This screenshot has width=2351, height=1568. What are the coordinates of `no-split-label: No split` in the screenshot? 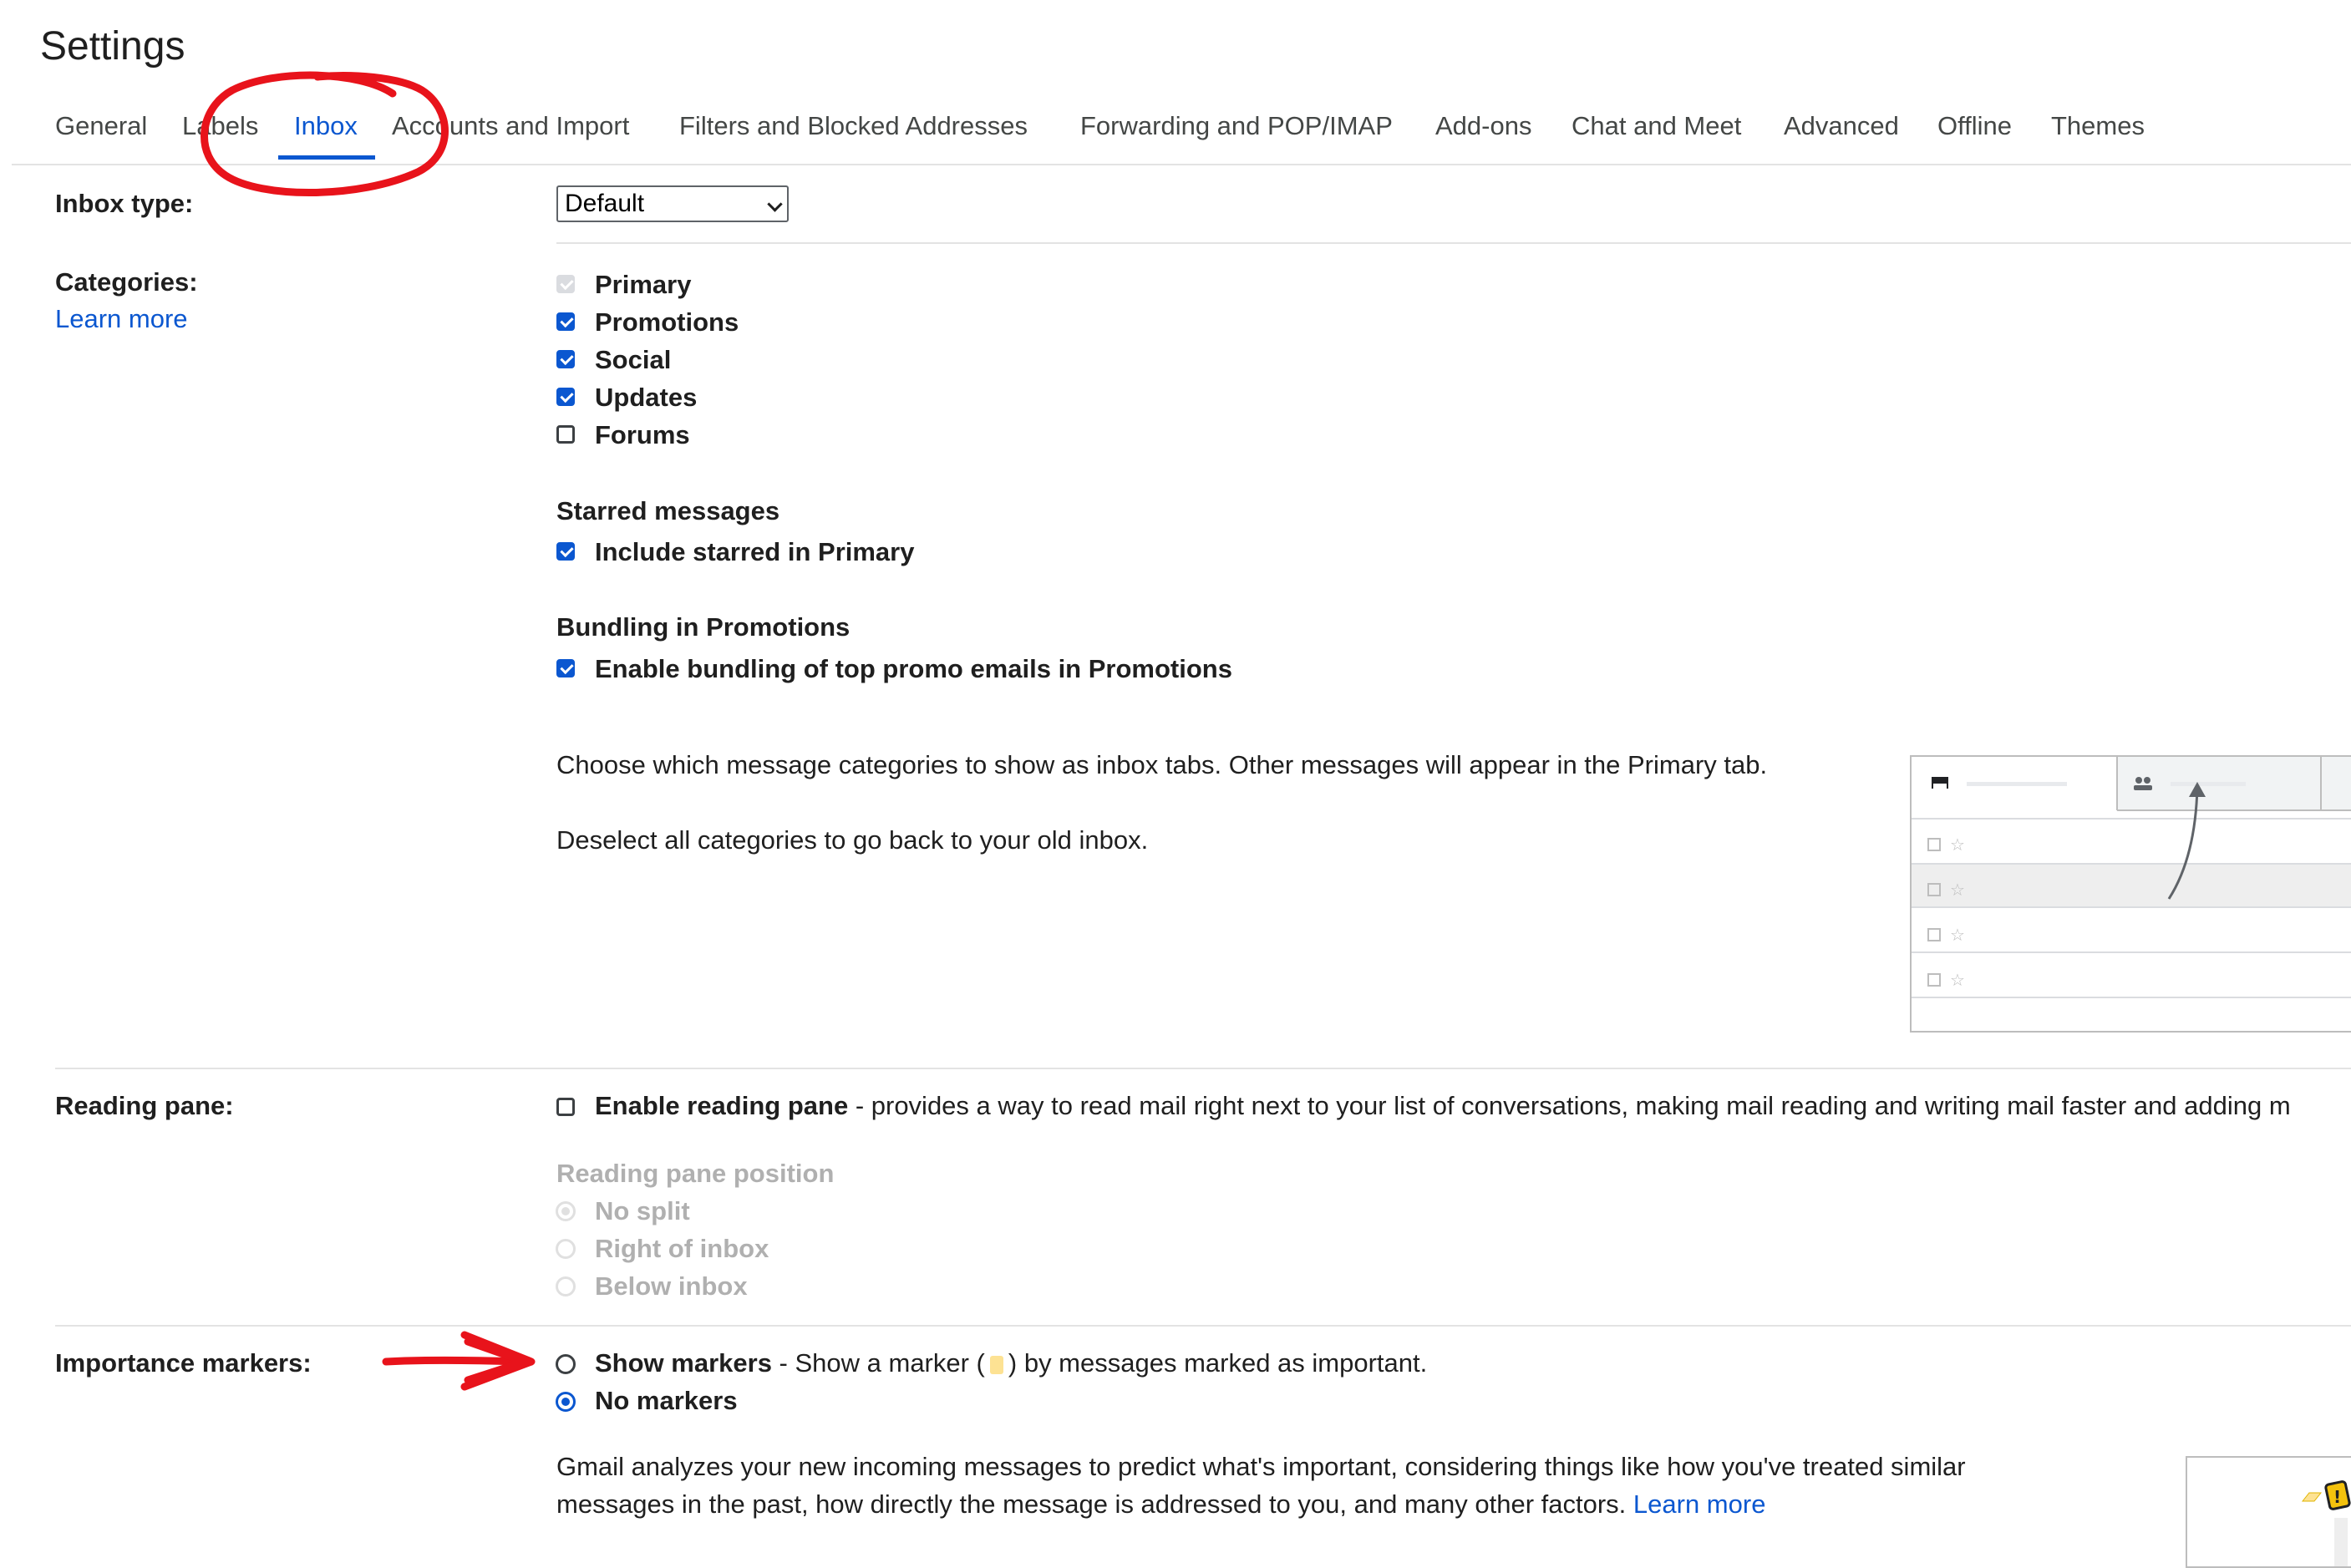 It's located at (642, 1211).